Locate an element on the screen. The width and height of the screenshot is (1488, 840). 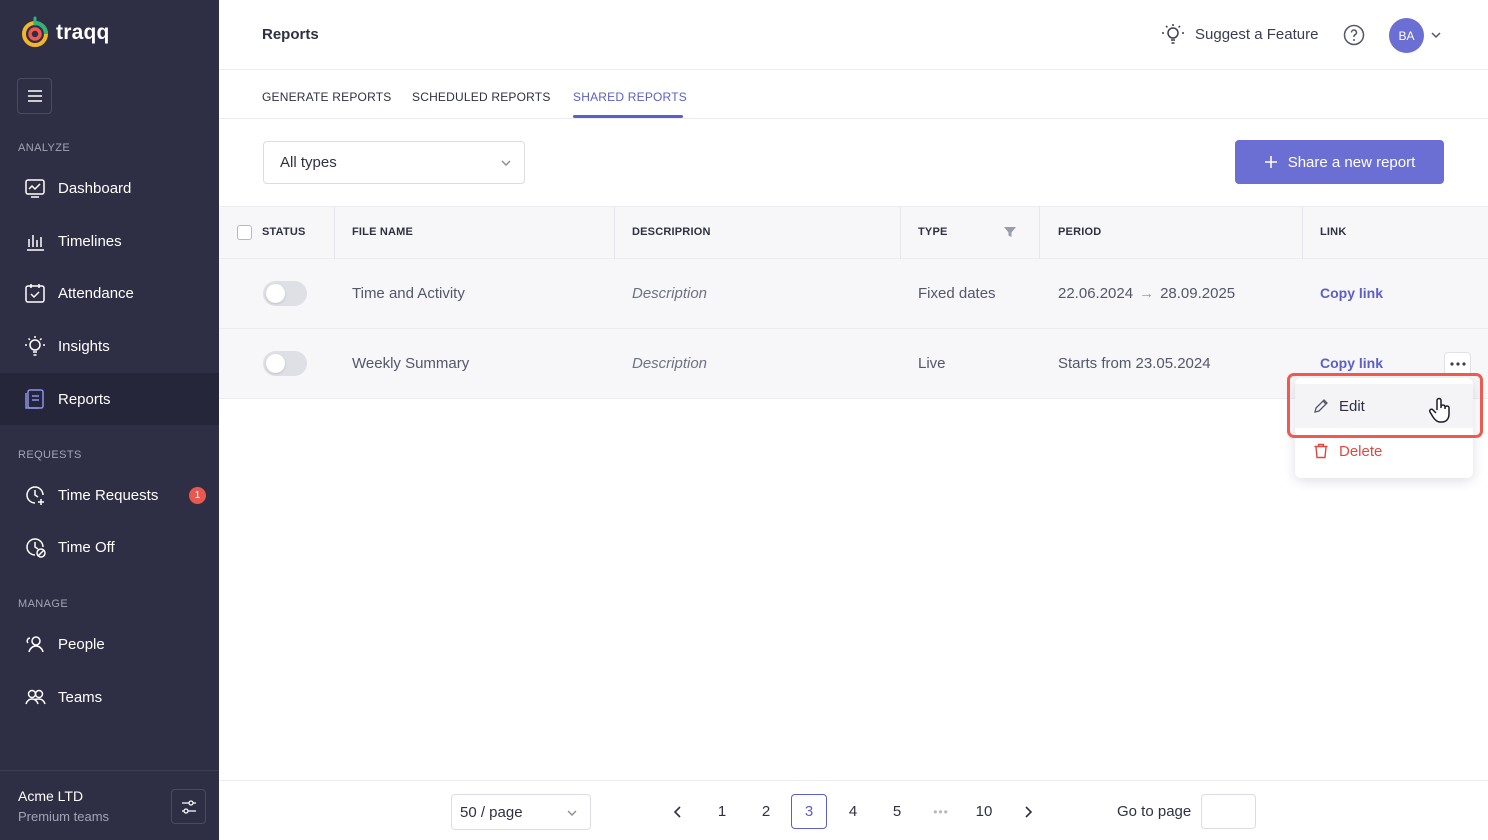
sidebar-item-reports: Reports is located at coordinates (109, 399).